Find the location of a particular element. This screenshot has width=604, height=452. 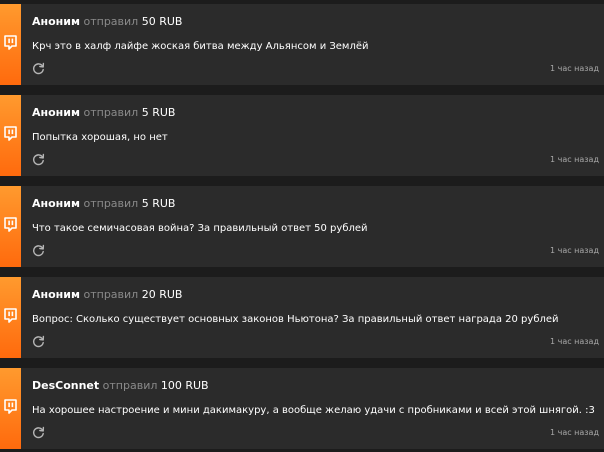

donation-header: DesConnet отправил 100 RUB is located at coordinates (120, 386).